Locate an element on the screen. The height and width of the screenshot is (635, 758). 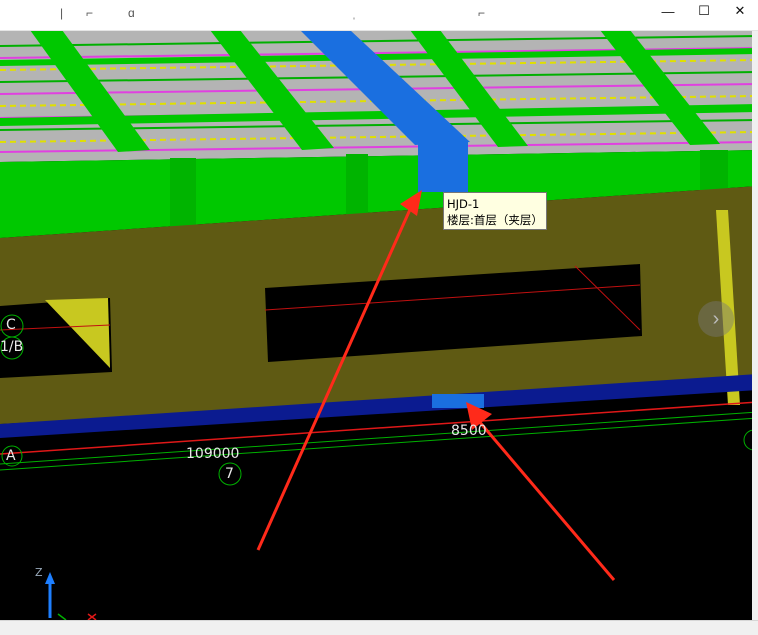
dimension-label-8500: 8500 is located at coordinates (469, 431).